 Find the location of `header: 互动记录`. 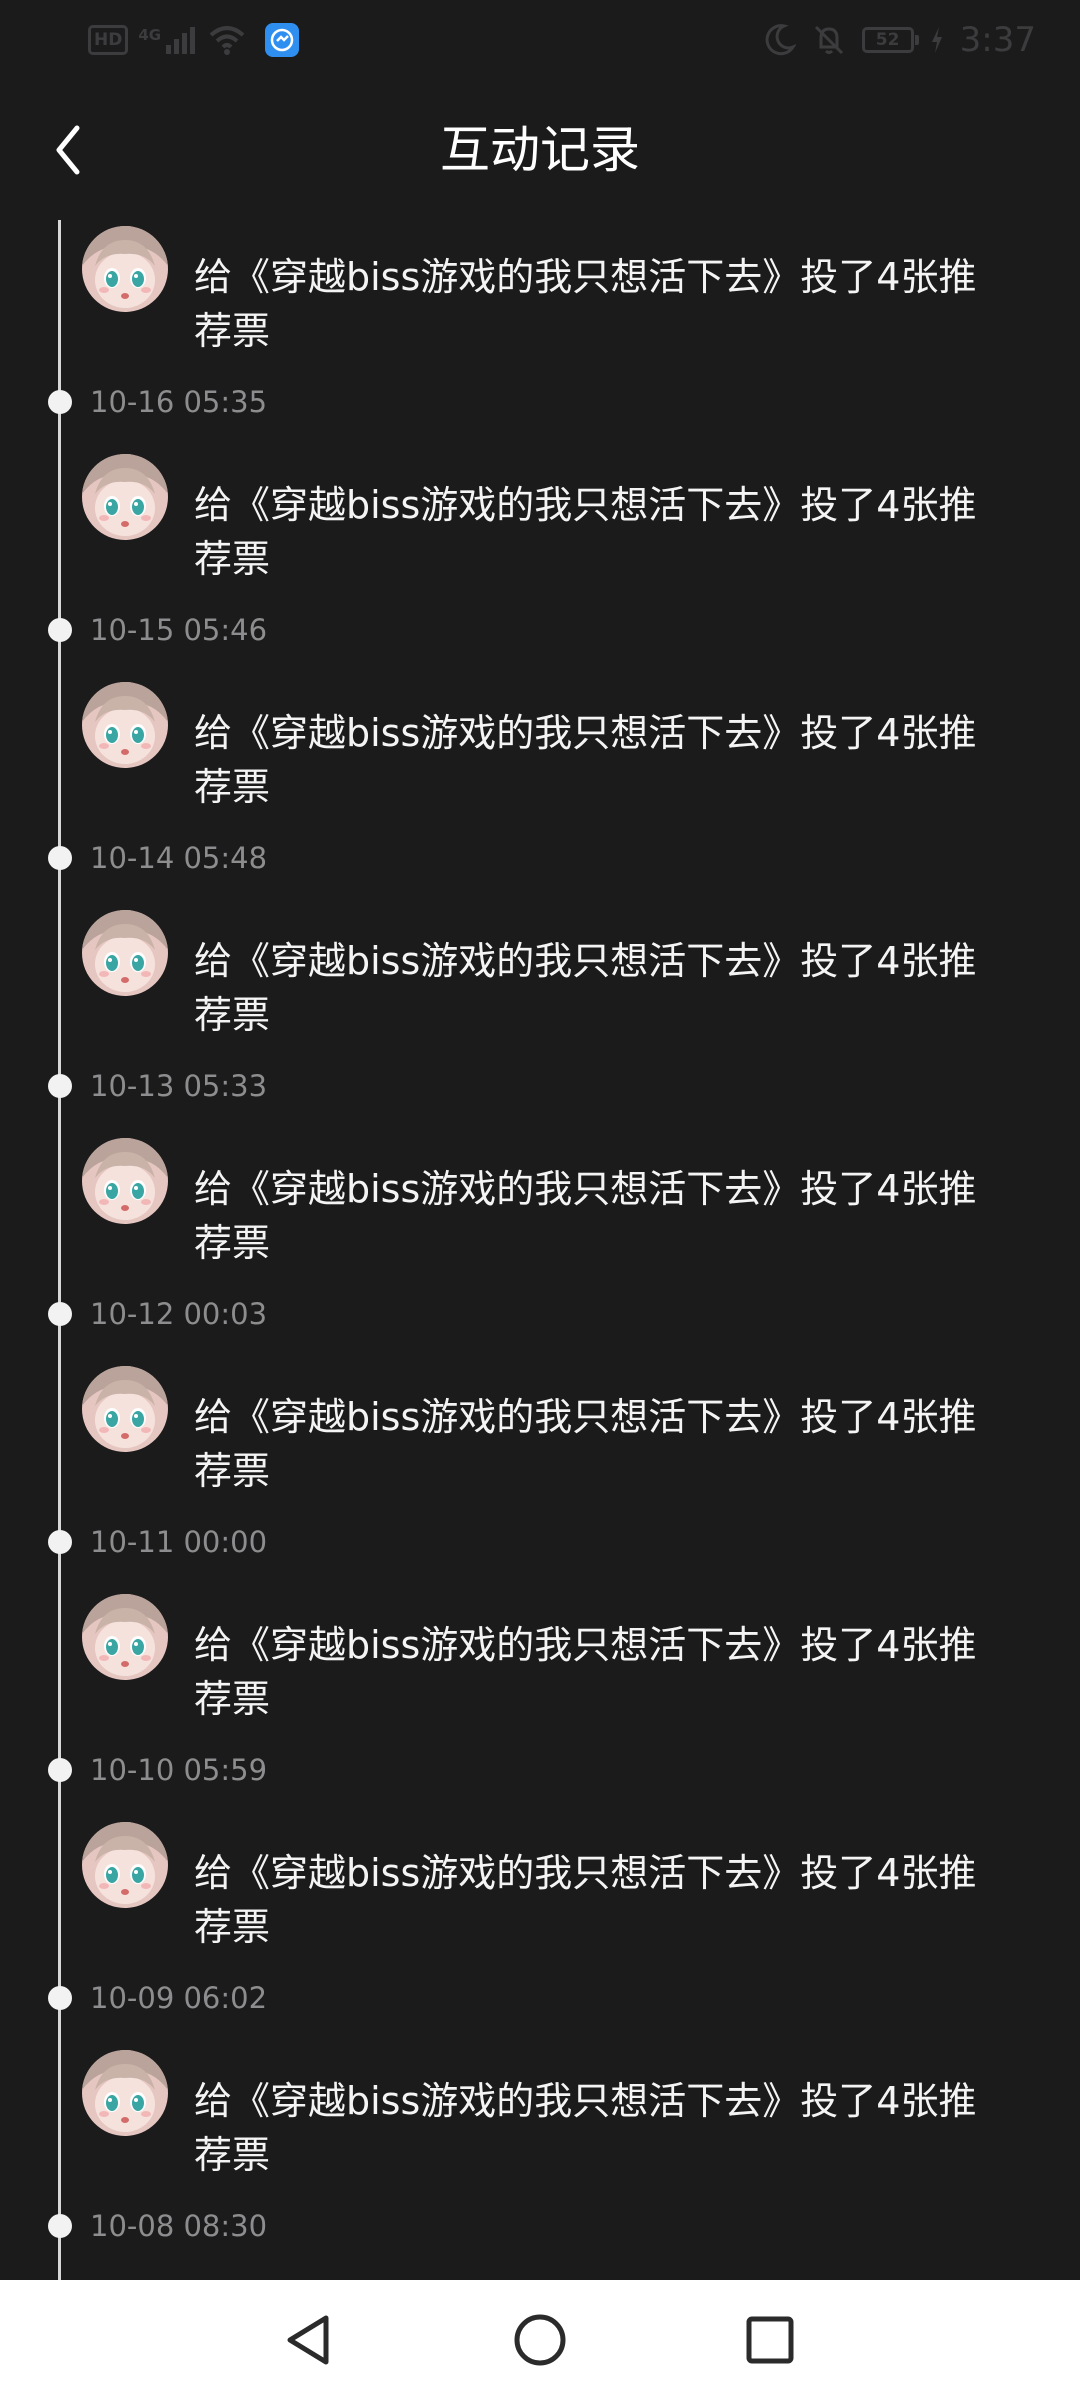

header: 互动记录 is located at coordinates (540, 150).